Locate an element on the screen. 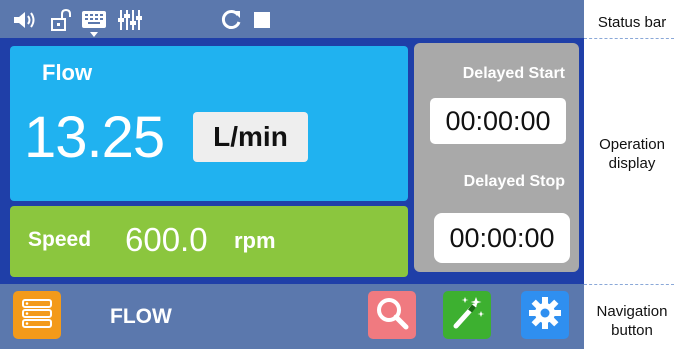  navigation-button-annotation-line1: Navigation is located at coordinates (632, 311).